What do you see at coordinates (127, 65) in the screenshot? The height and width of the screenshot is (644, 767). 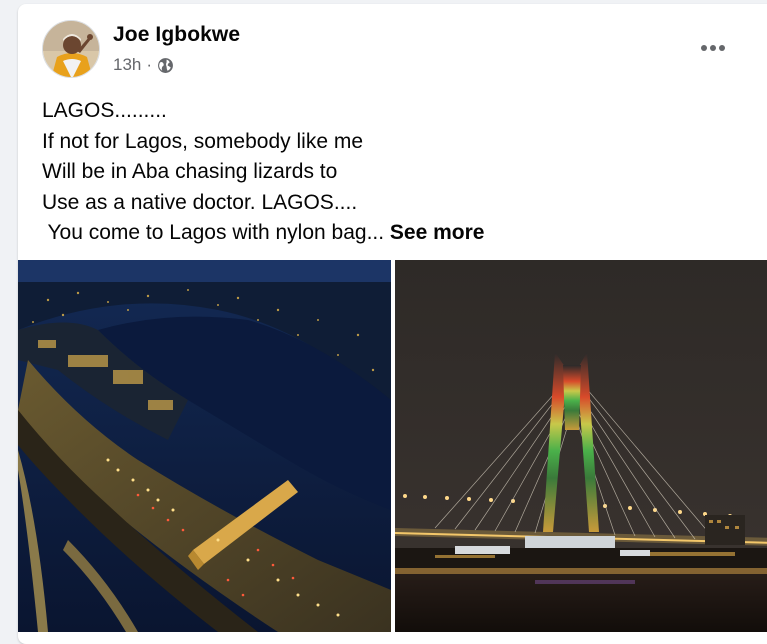 I see `post-timestamp: 13h` at bounding box center [127, 65].